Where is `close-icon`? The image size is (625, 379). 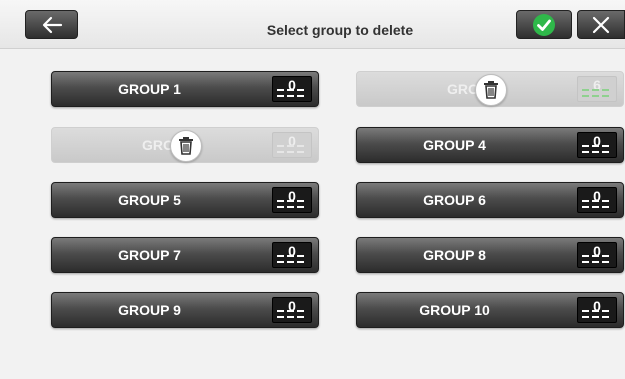 close-icon is located at coordinates (601, 24).